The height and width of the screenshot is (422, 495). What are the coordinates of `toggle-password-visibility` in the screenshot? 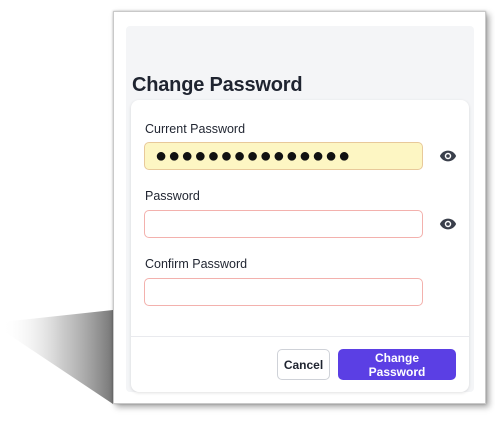 It's located at (448, 224).